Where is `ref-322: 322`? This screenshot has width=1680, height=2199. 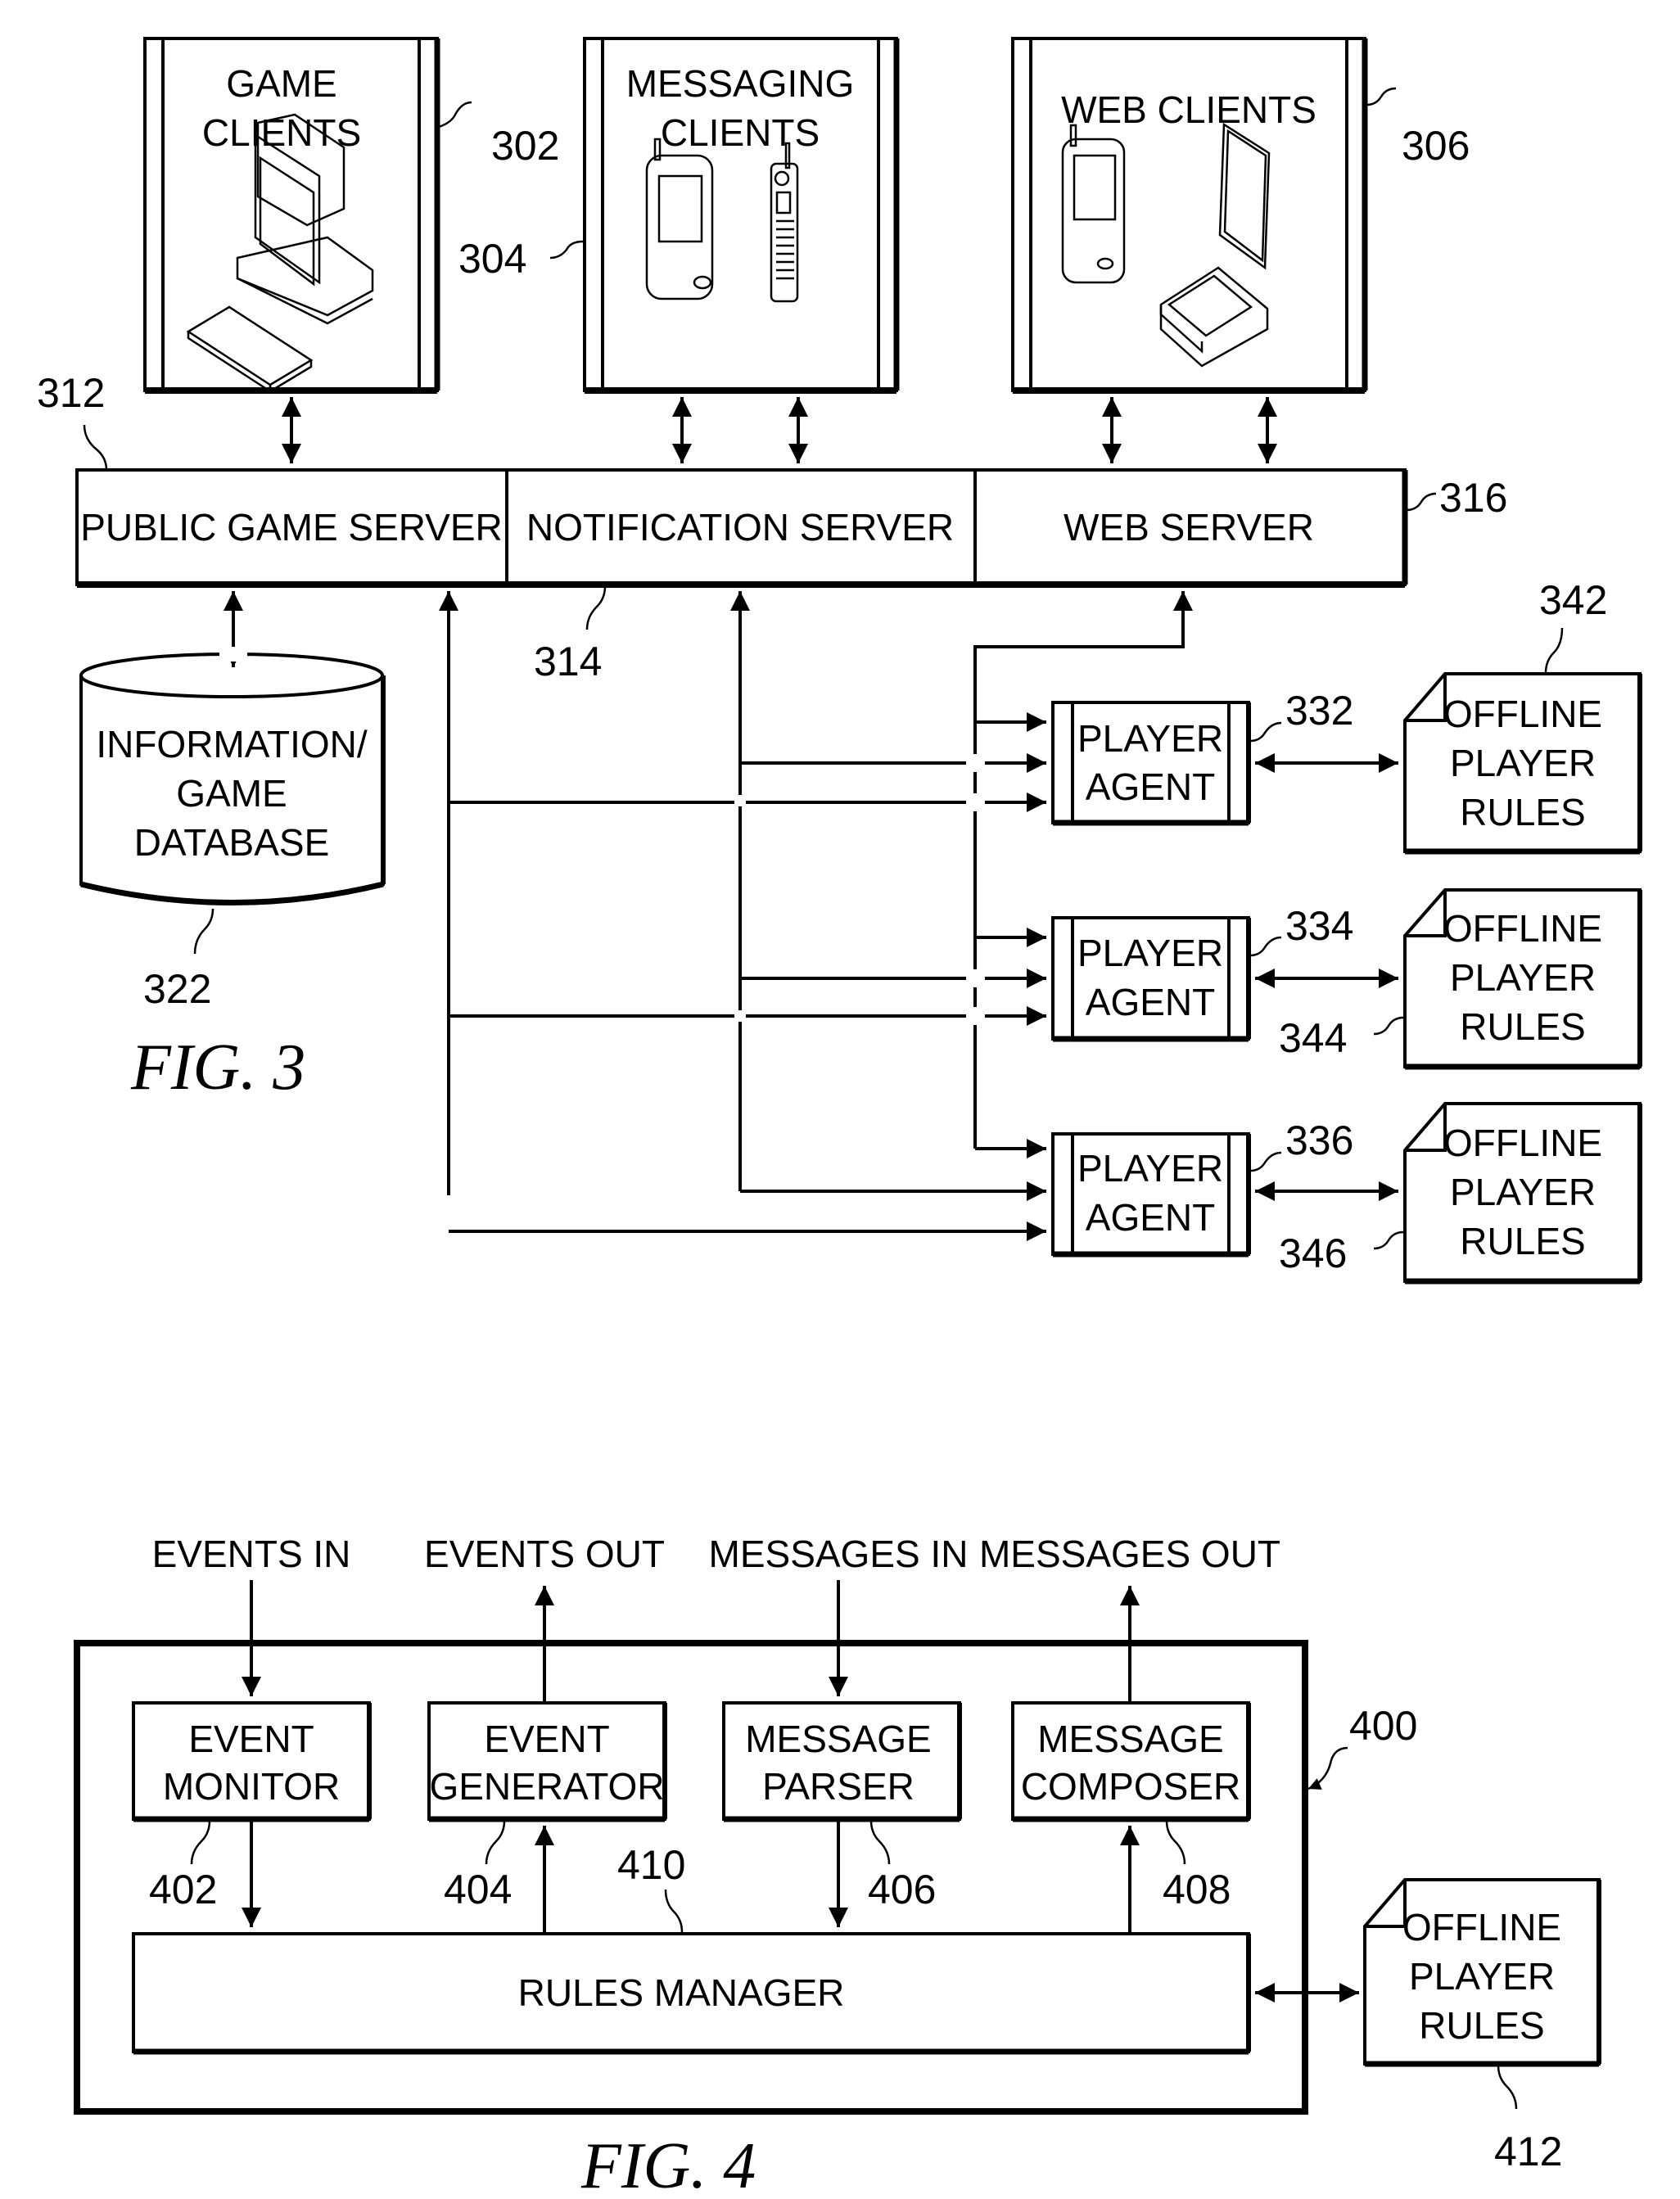
ref-322: 322 is located at coordinates (177, 989).